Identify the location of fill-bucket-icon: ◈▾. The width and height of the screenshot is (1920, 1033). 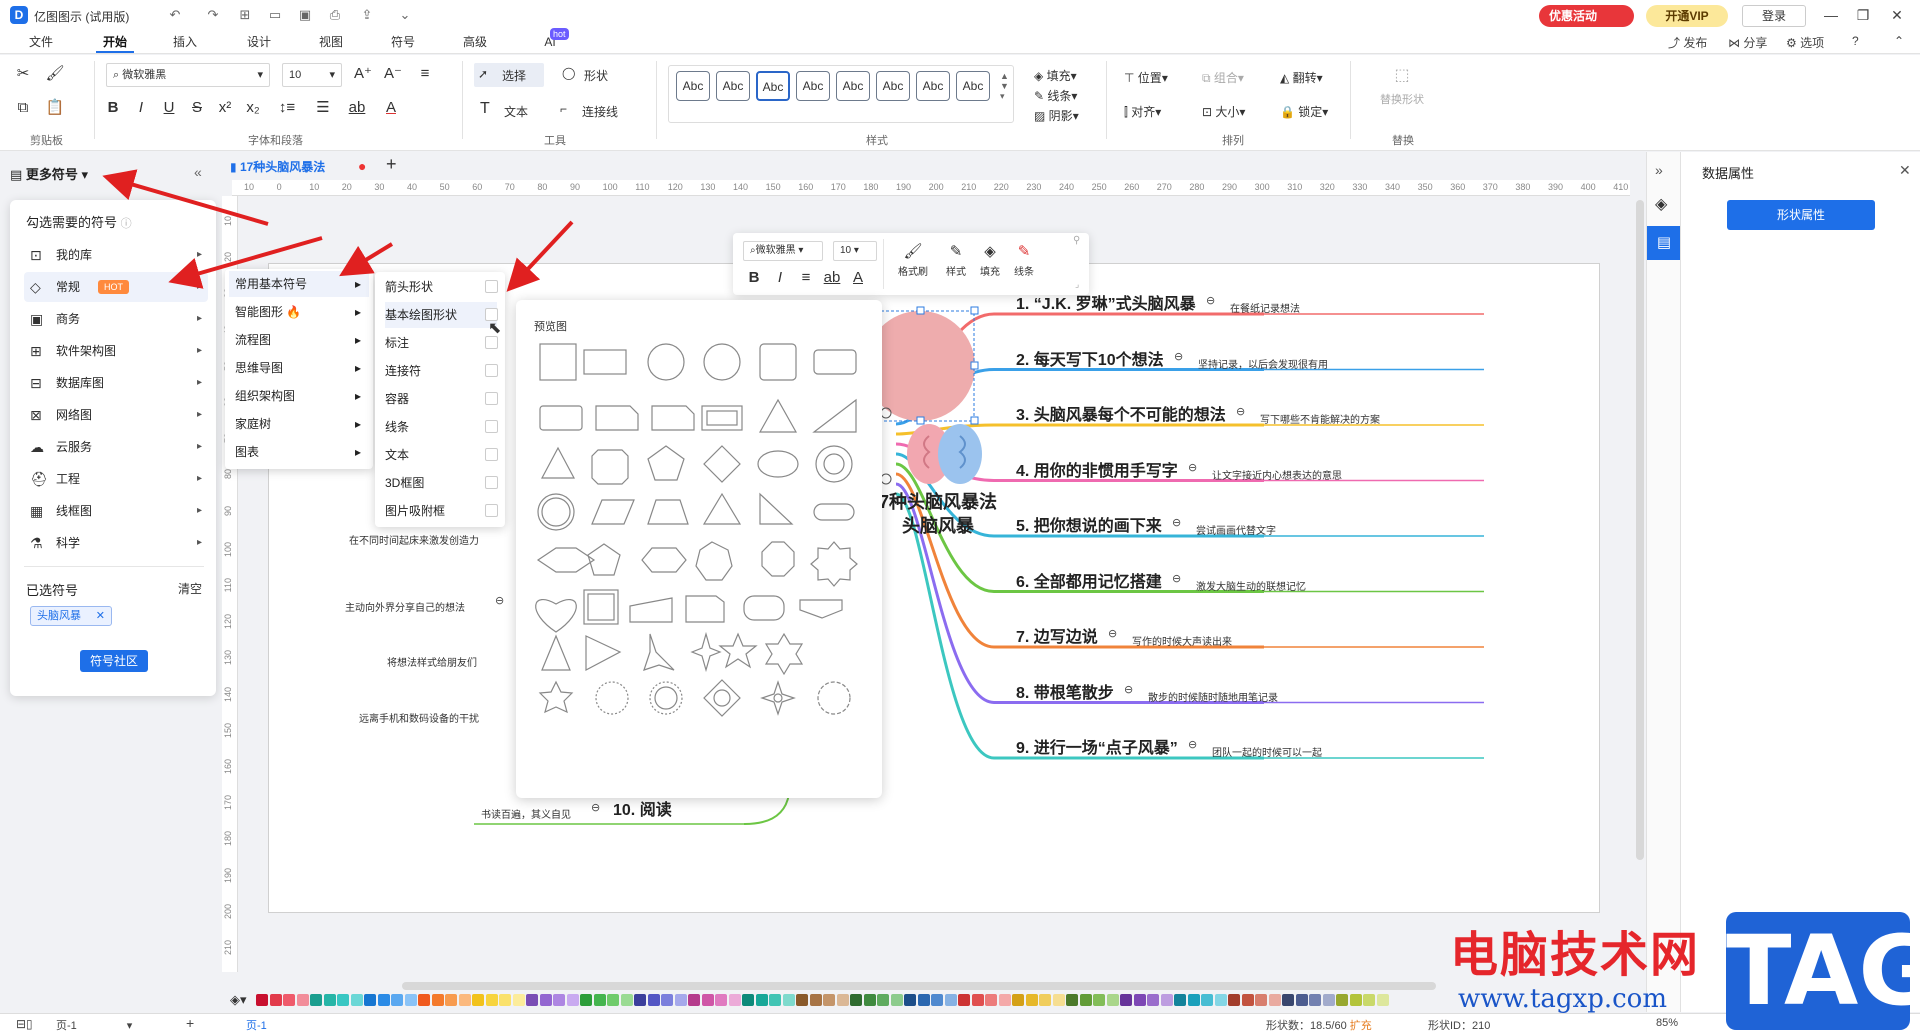
(238, 1000).